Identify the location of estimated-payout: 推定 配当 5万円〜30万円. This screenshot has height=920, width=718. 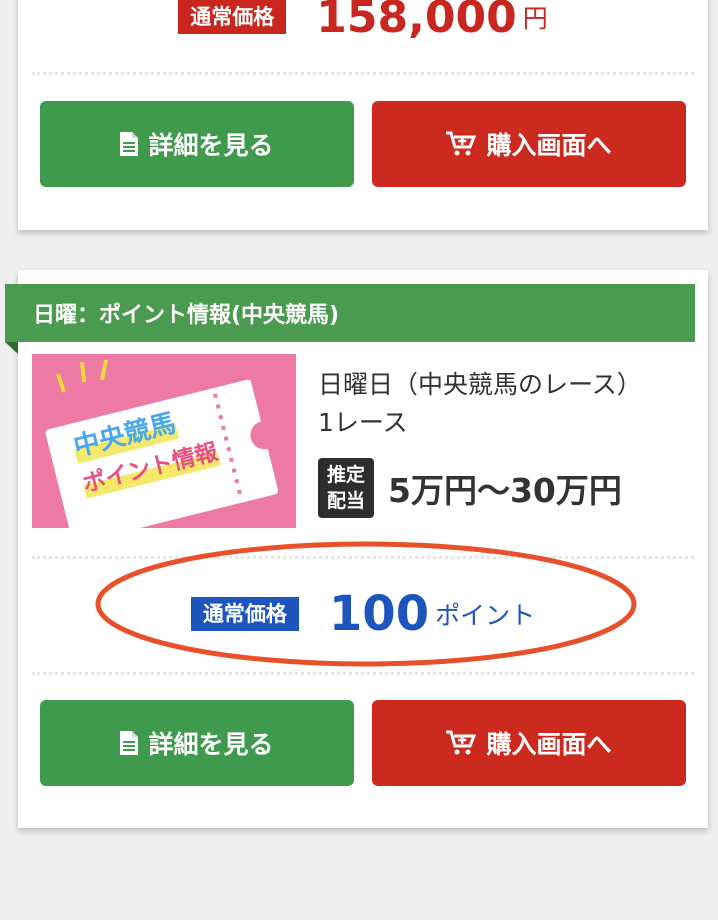
(470, 488).